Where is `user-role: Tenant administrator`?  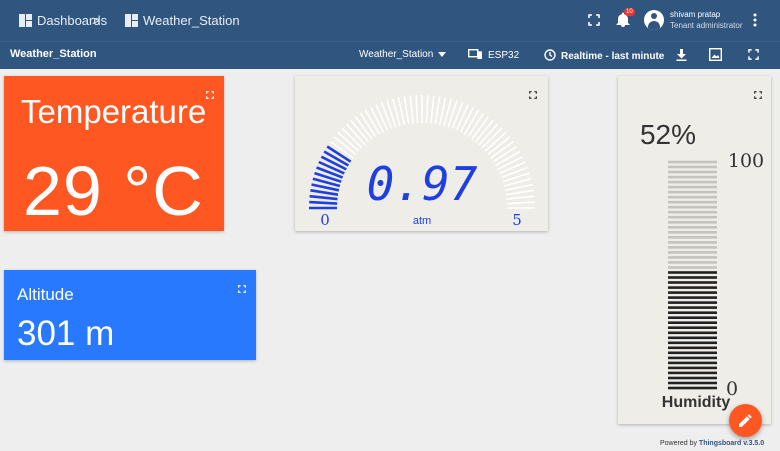
user-role: Tenant administrator is located at coordinates (706, 25).